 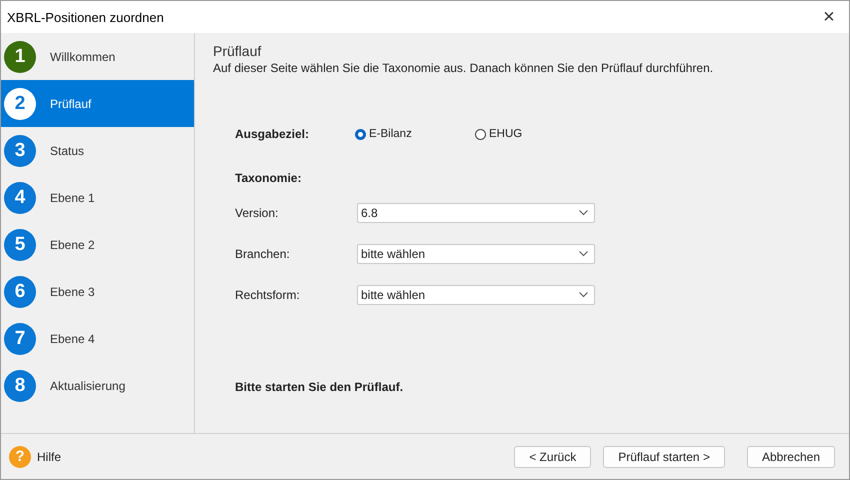 I want to click on step-label: Status, so click(x=67, y=151).